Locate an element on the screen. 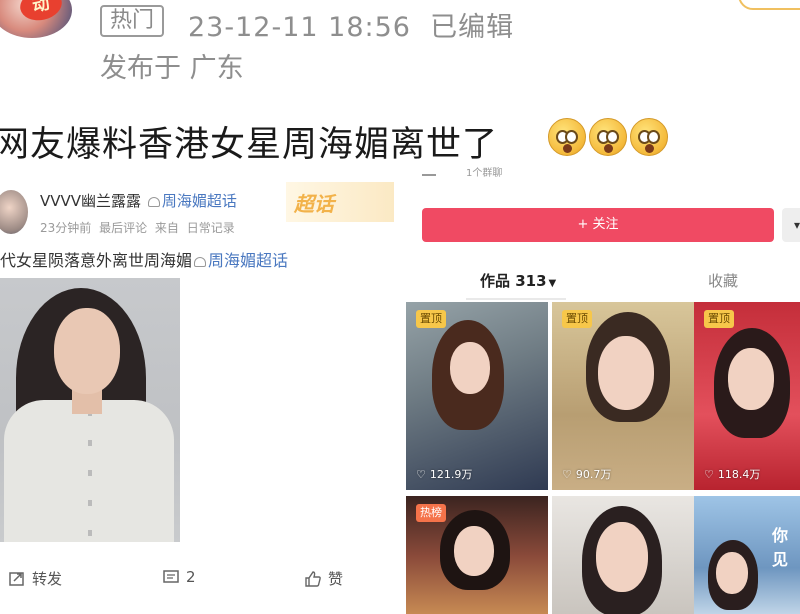 The width and height of the screenshot is (800, 614). video-tile: 你见 is located at coordinates (747, 555).